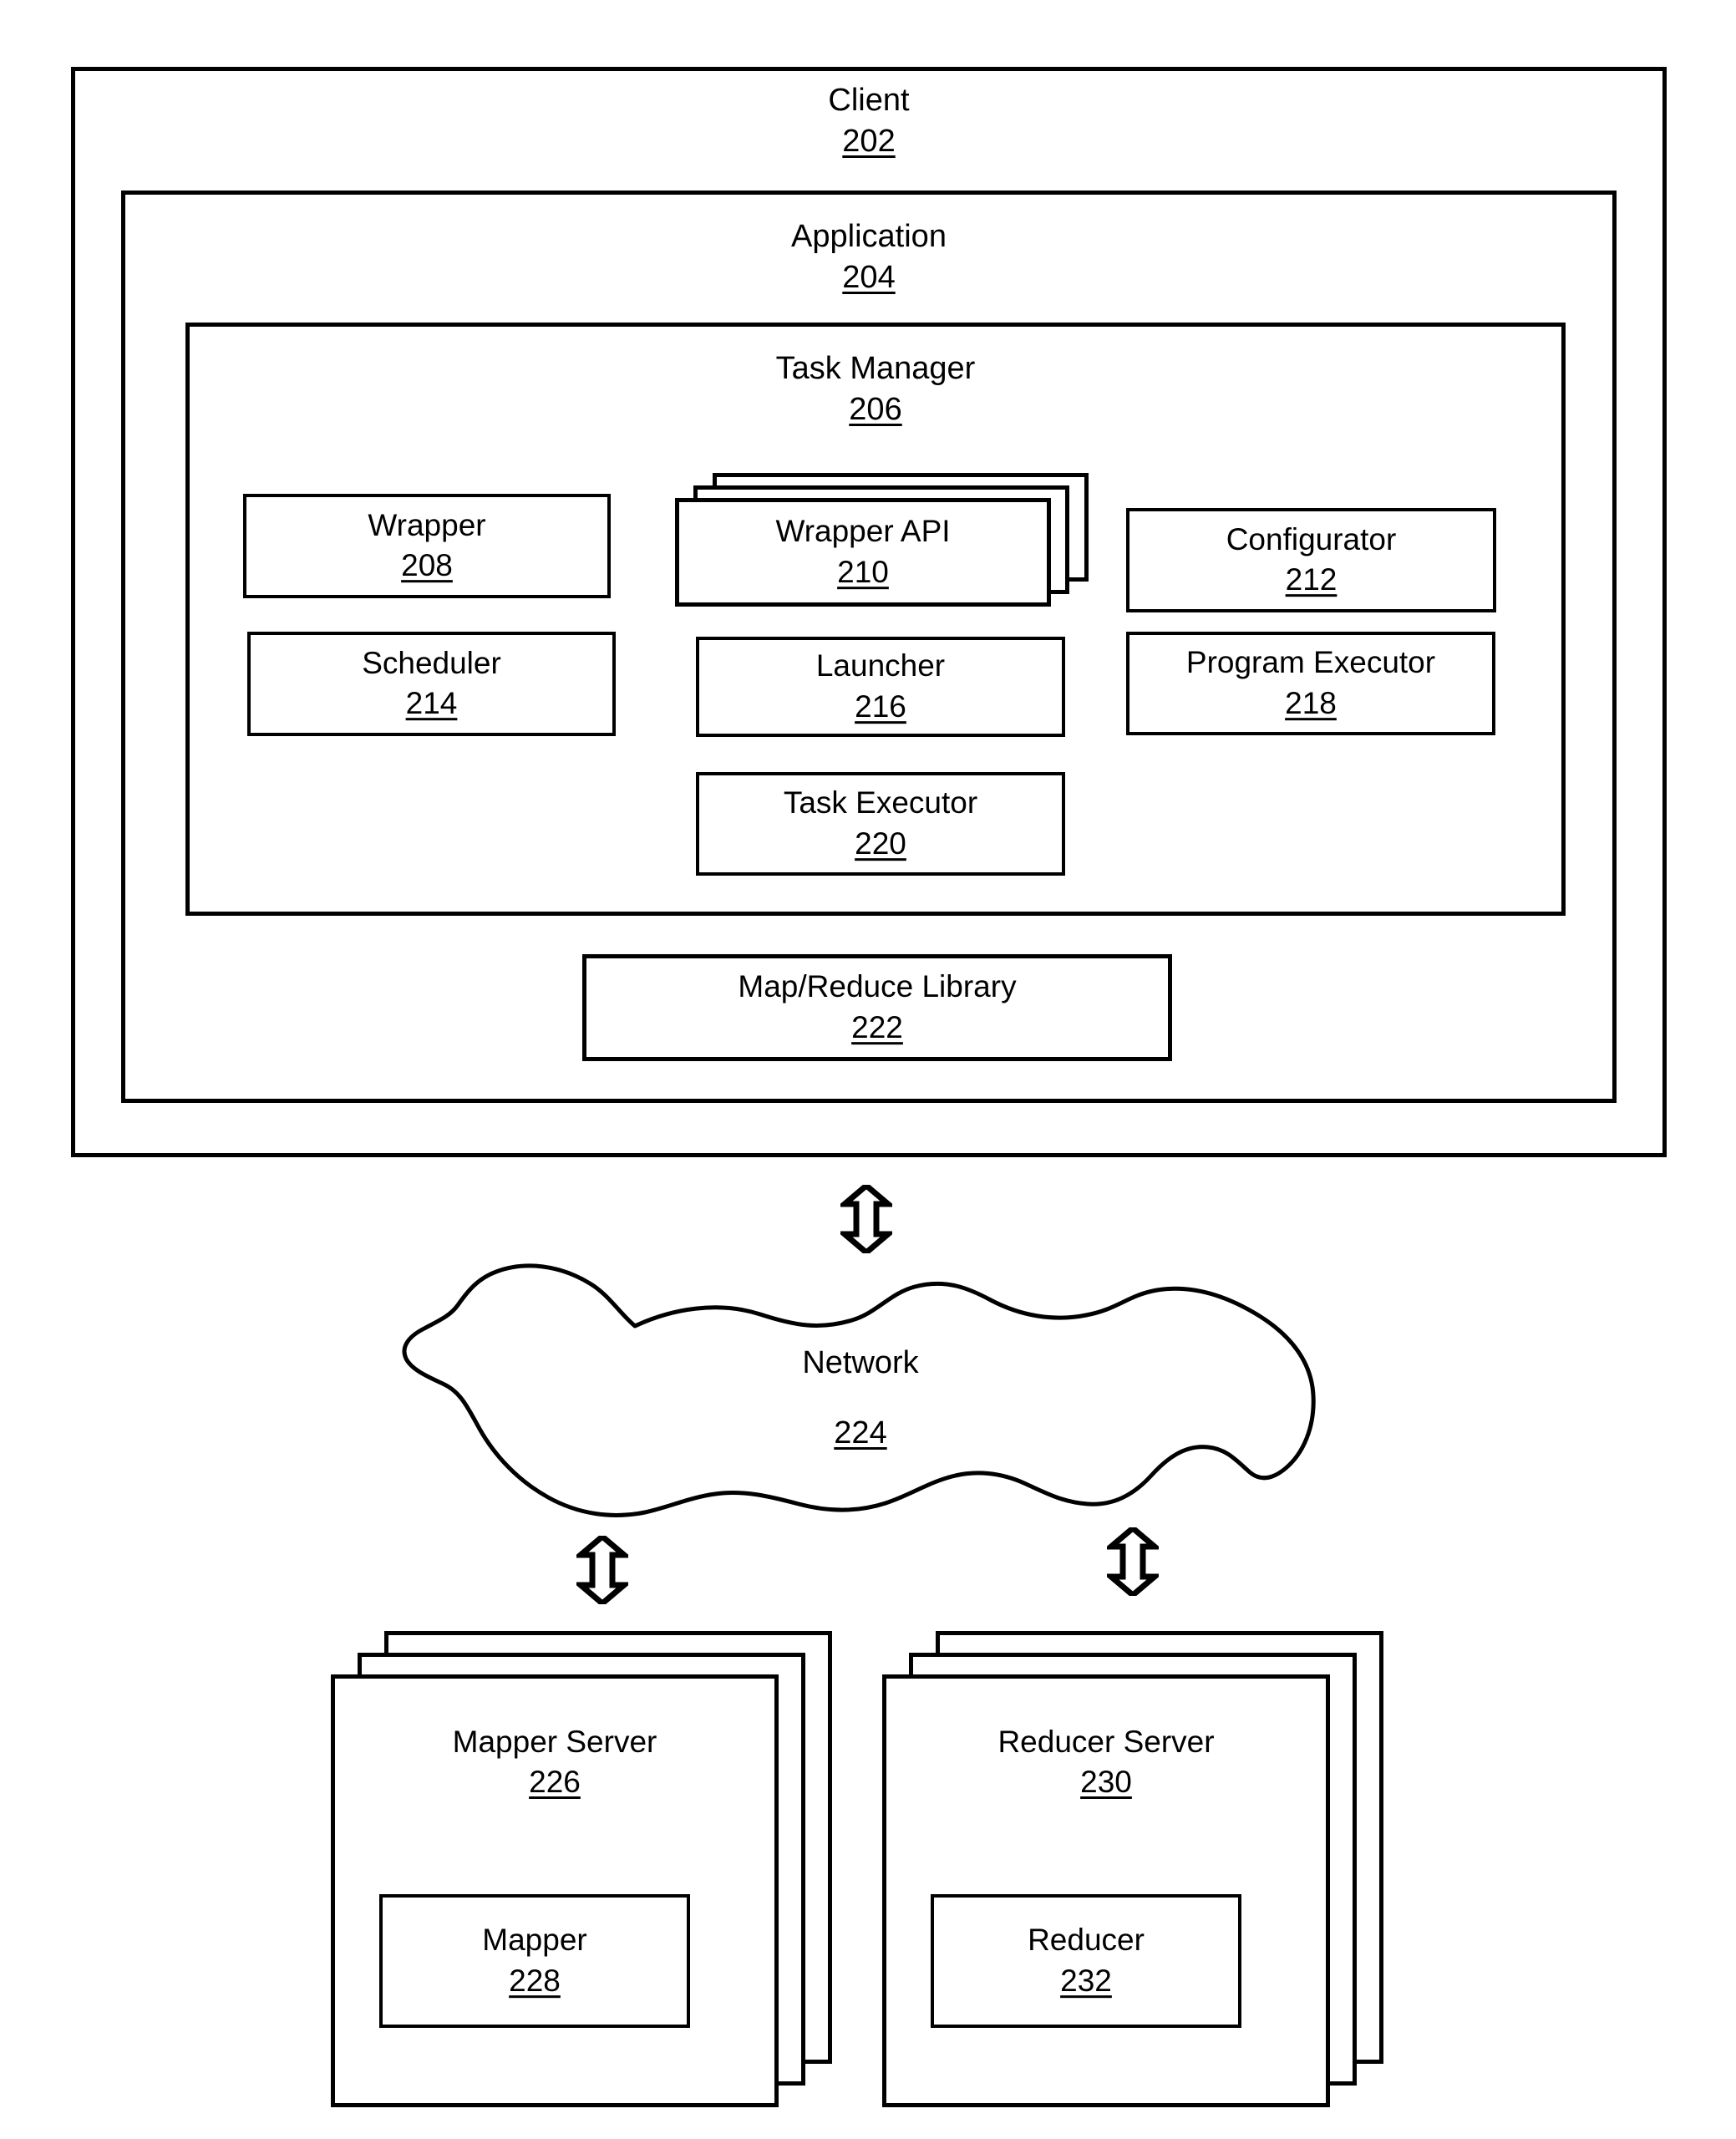 The image size is (1736, 2139). What do you see at coordinates (878, 986) in the screenshot?
I see `map-reduce-library-title: Map/Reduce Library` at bounding box center [878, 986].